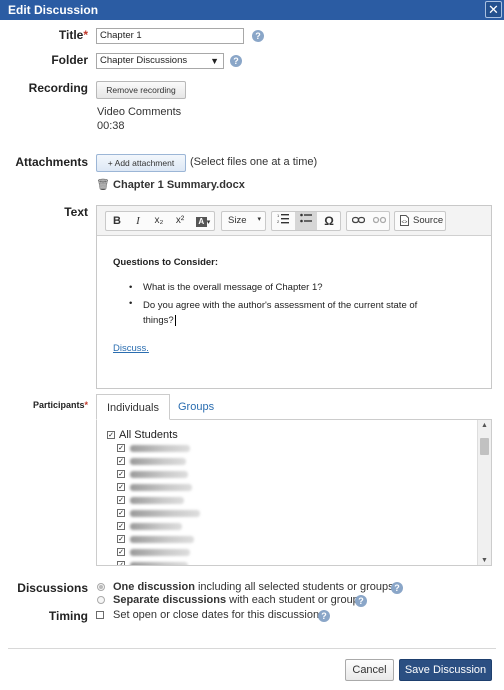 This screenshot has height=690, width=504. I want to click on participants-label: Participants*, so click(60, 405).